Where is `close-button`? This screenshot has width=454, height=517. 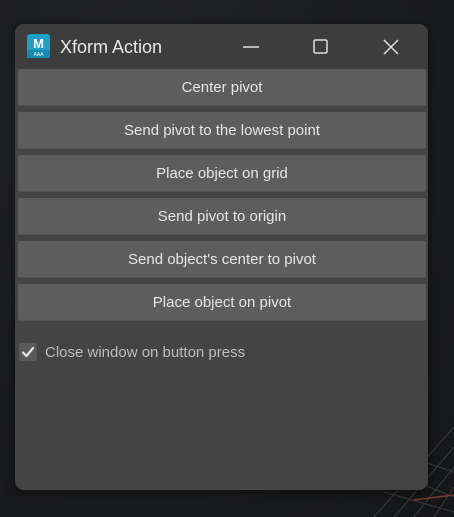
close-button is located at coordinates (391, 46).